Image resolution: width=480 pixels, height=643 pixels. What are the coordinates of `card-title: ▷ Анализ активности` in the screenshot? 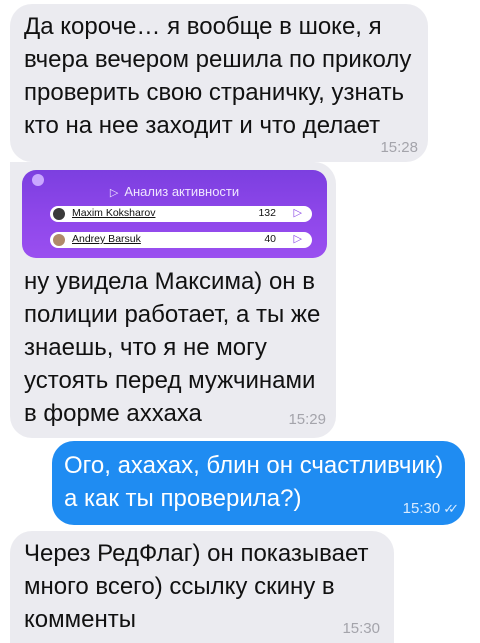 It's located at (174, 191).